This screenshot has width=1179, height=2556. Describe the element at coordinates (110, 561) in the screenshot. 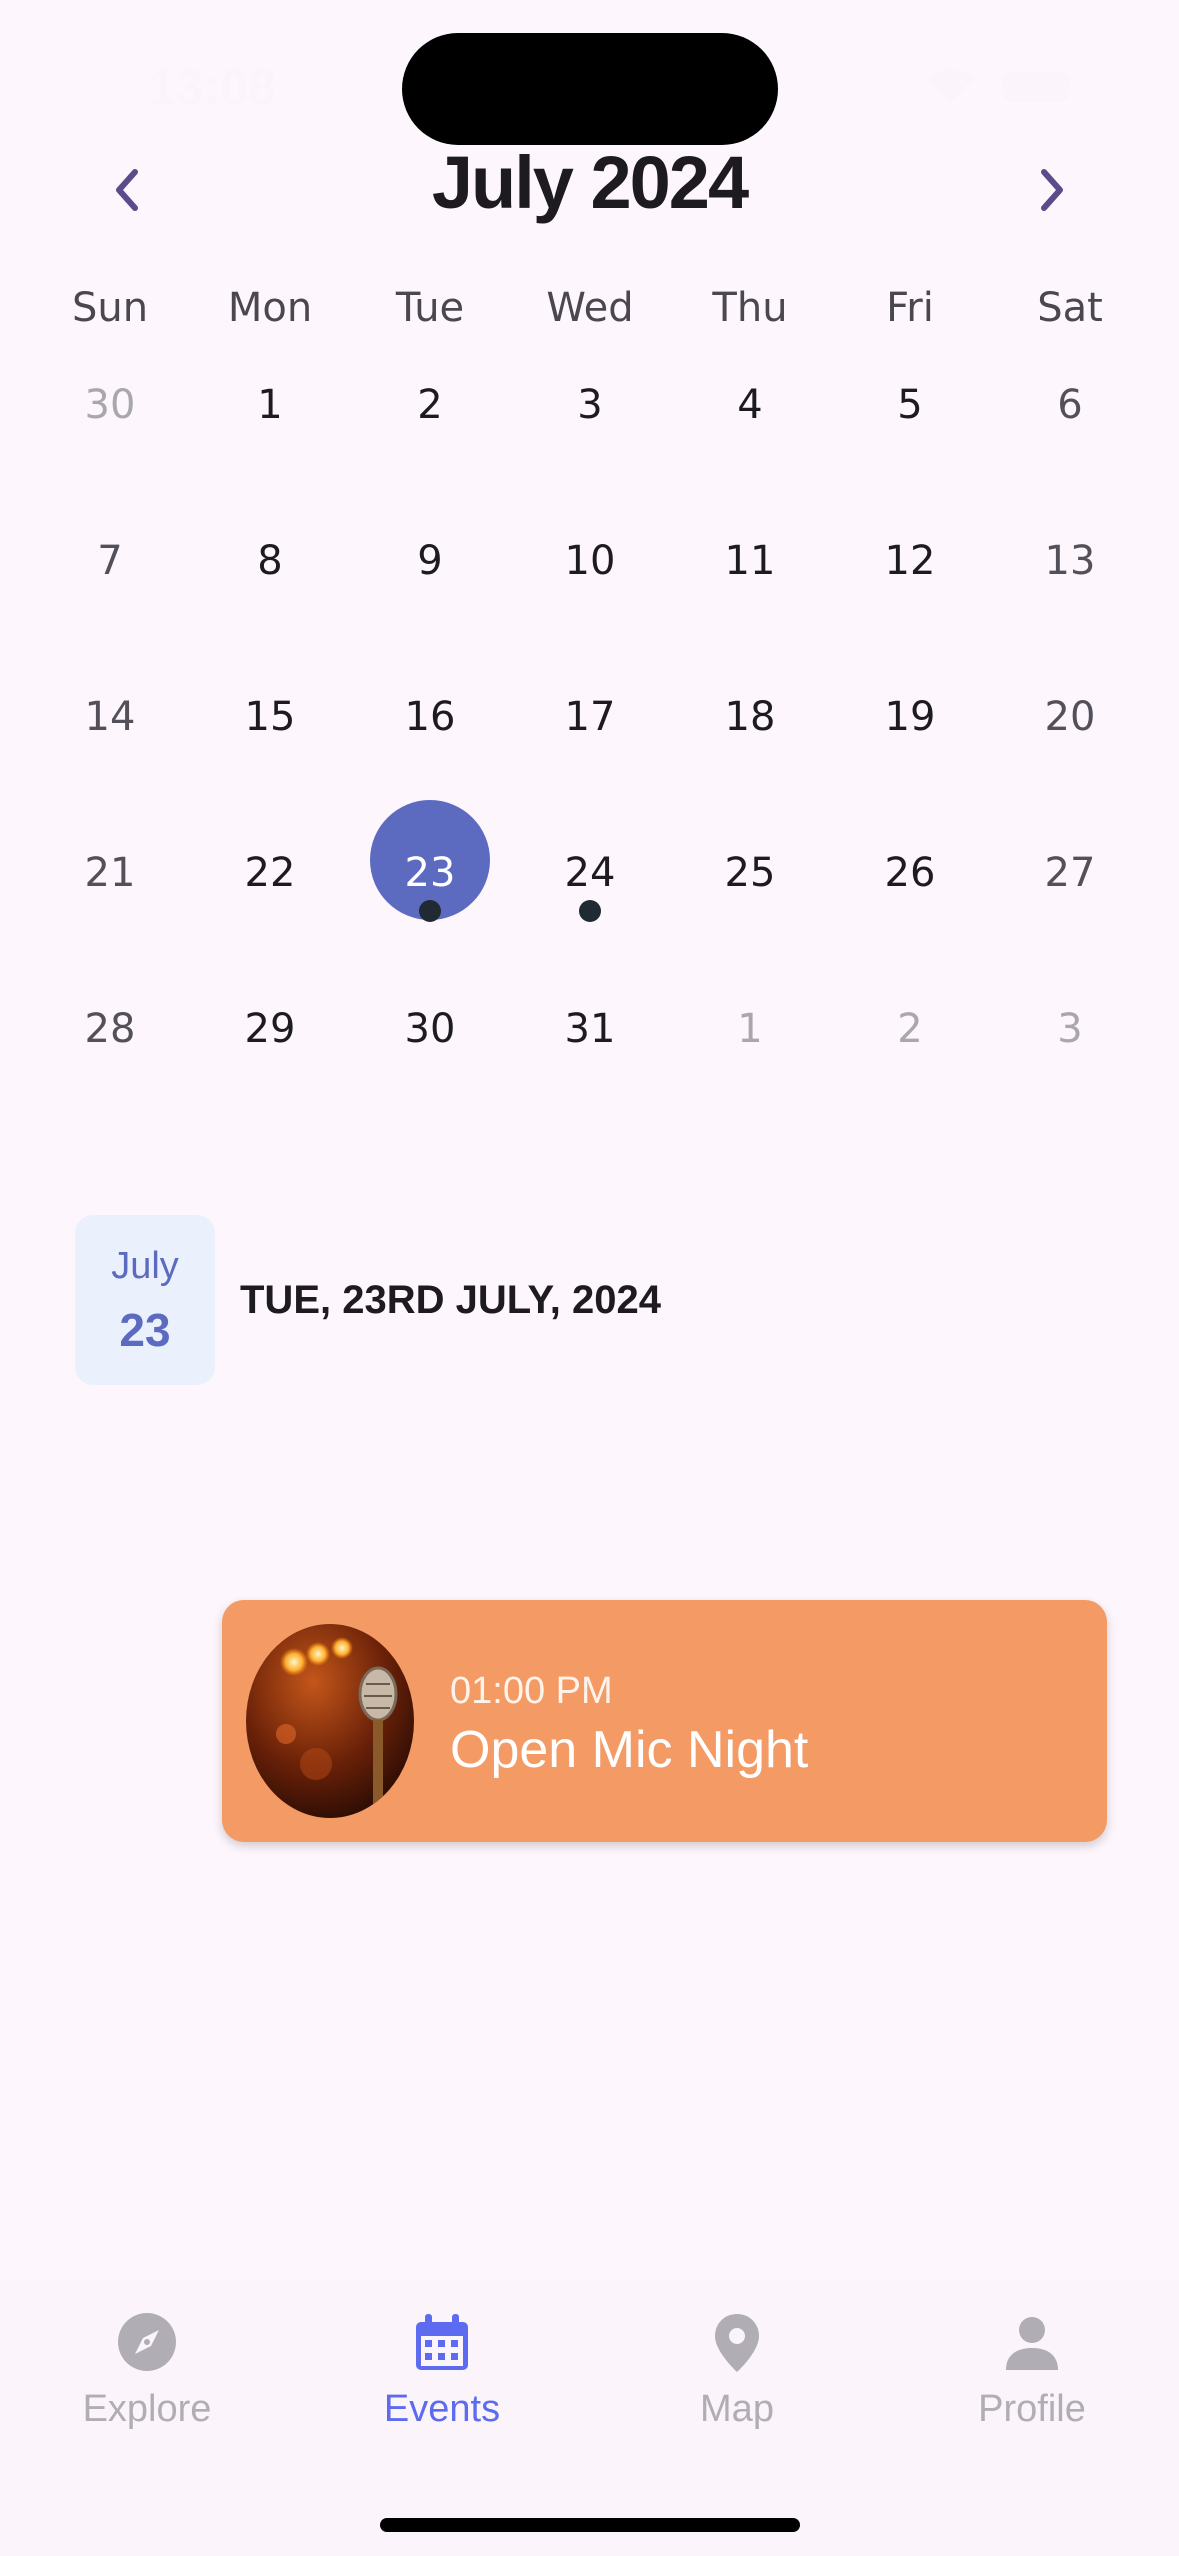

I see `day-number: 7` at that location.